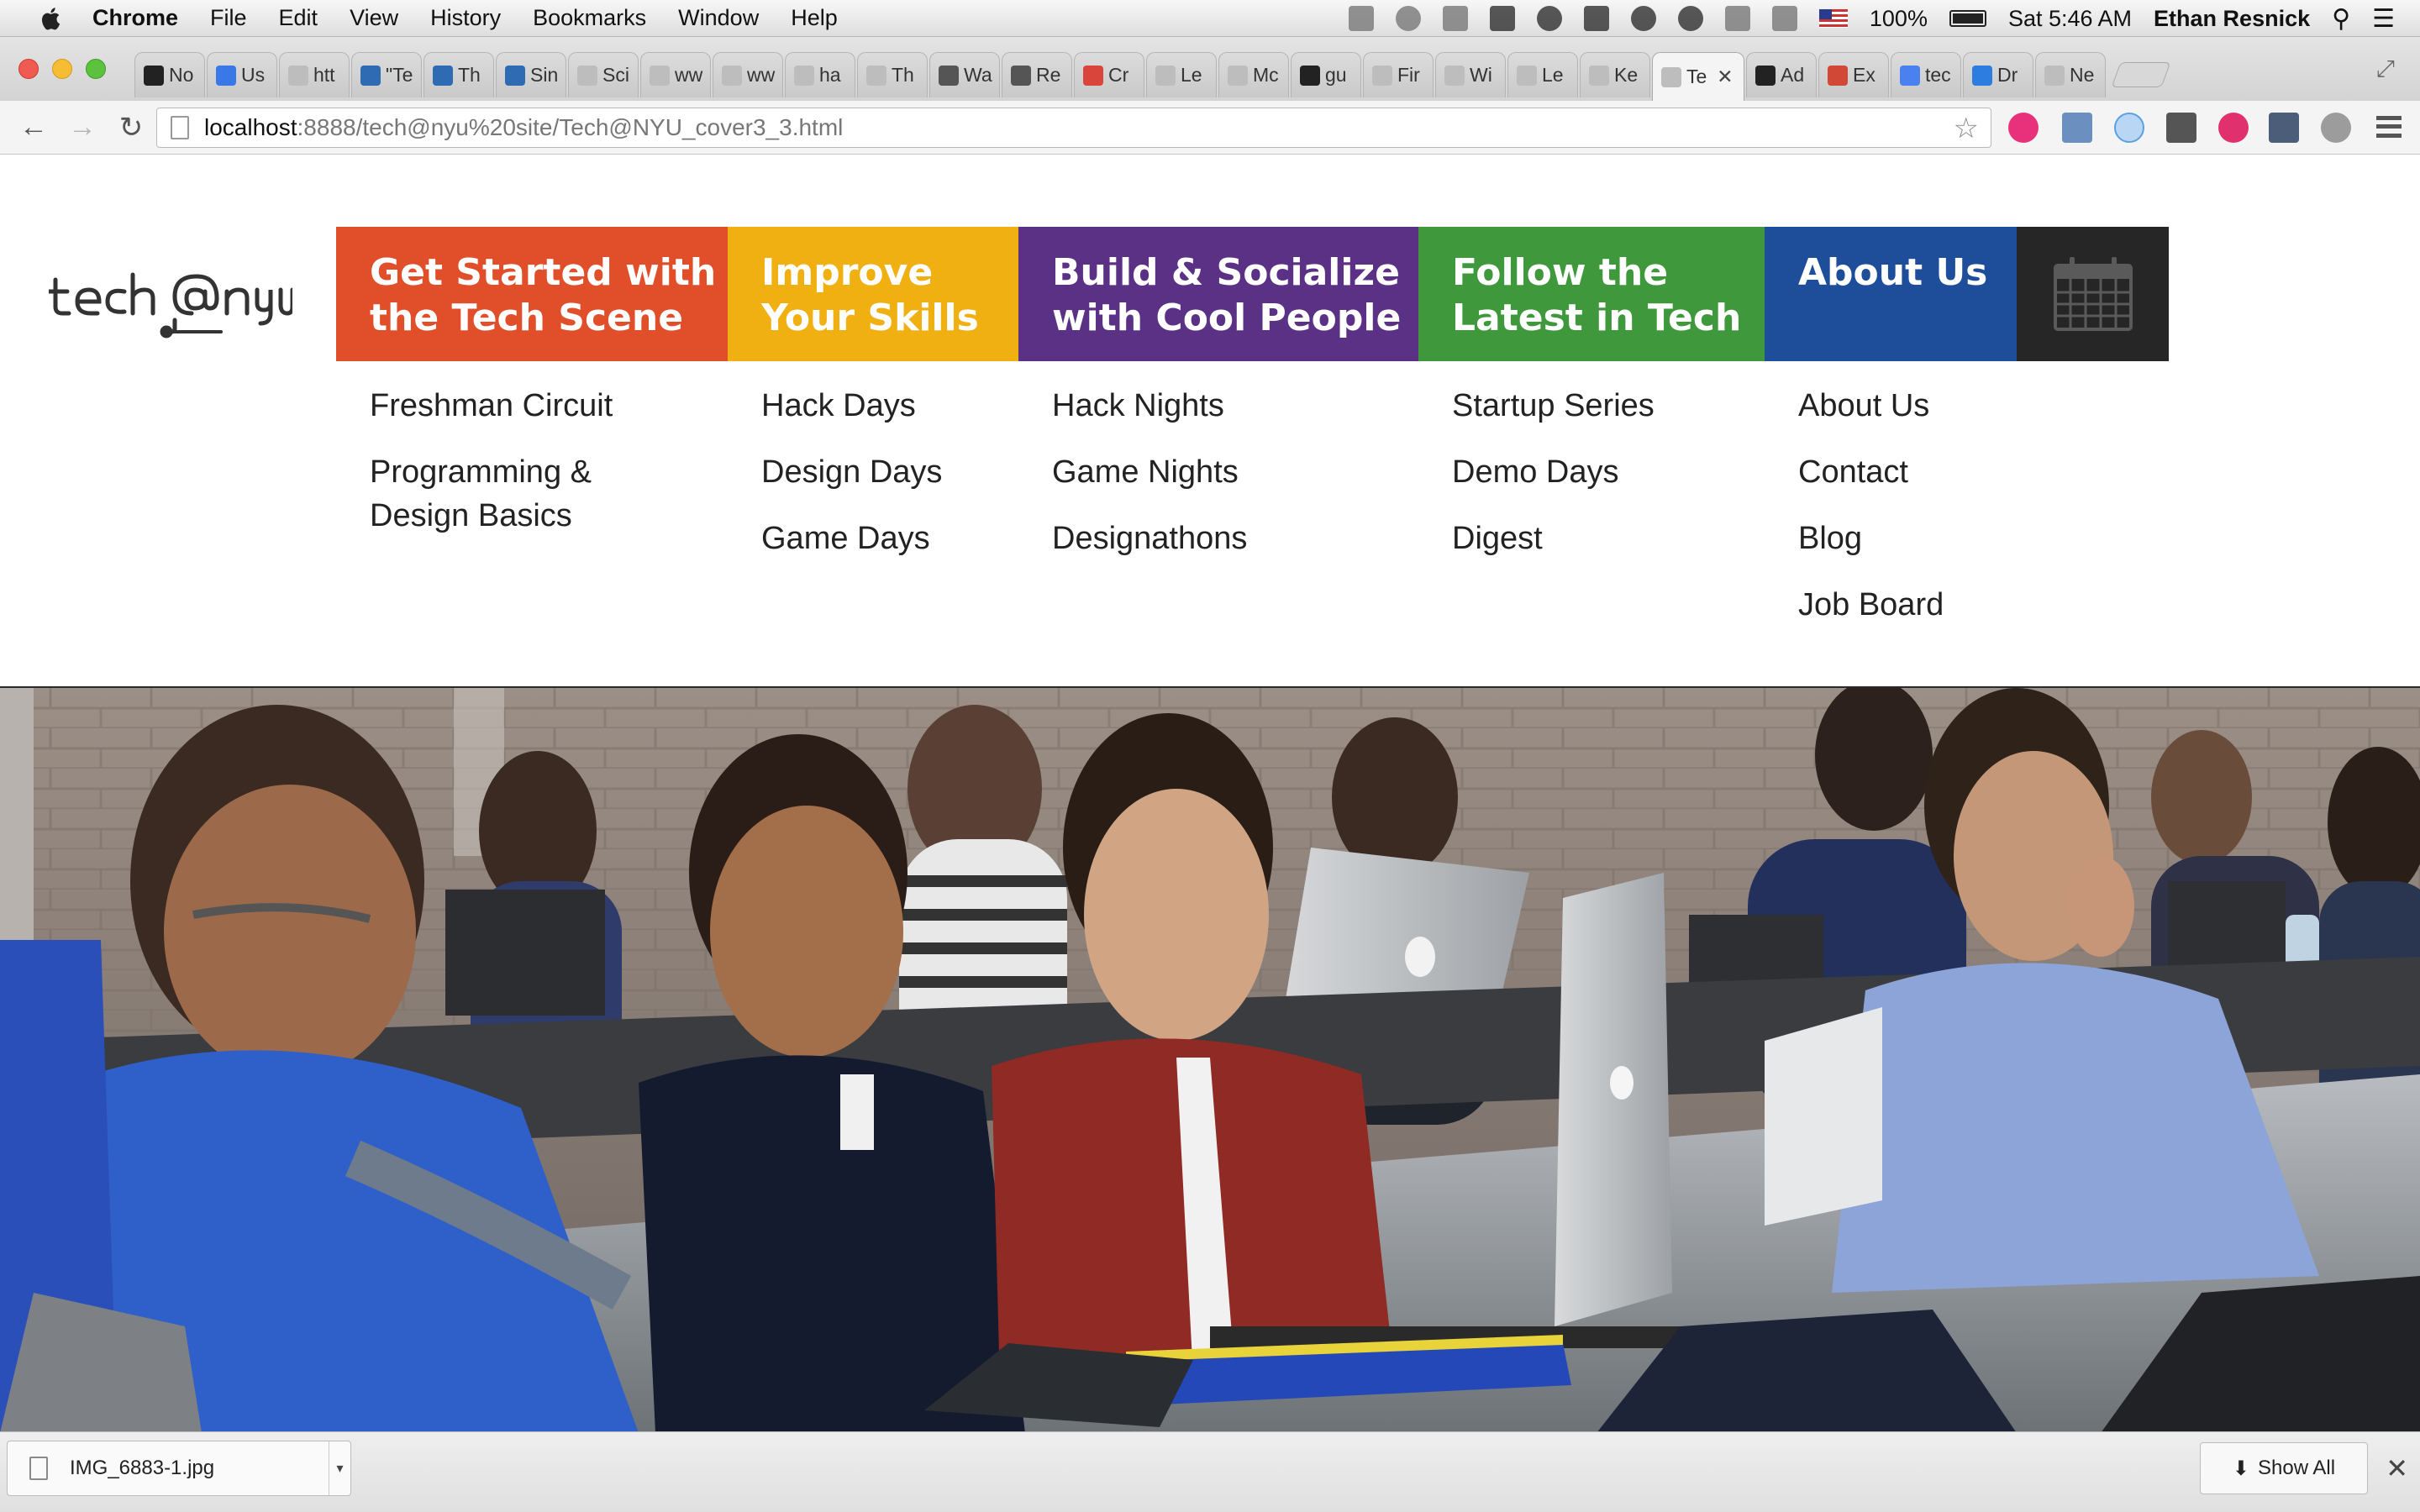 Image resolution: width=2420 pixels, height=1512 pixels. Describe the element at coordinates (1833, 18) in the screenshot. I see `input-source-flag-icon` at that location.